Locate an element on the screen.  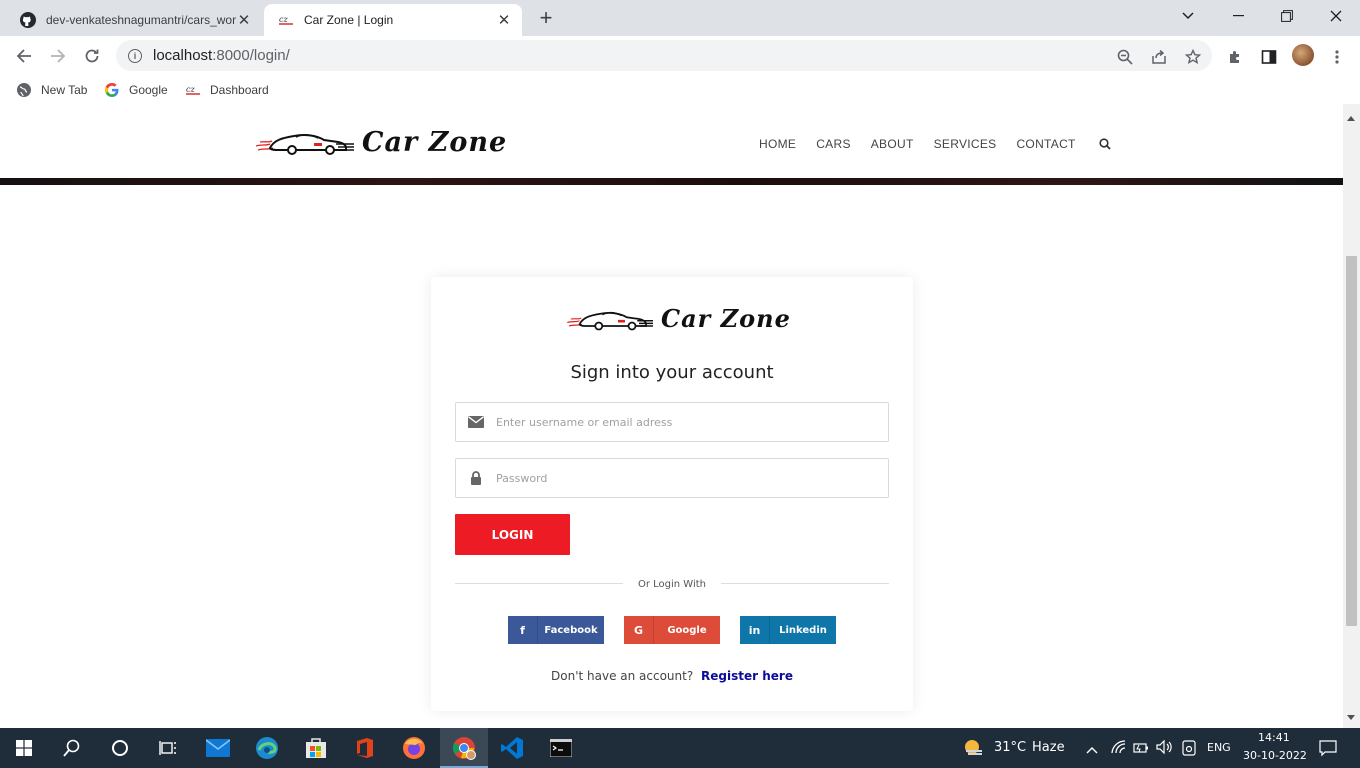
battery-icon is located at coordinates (1141, 750).